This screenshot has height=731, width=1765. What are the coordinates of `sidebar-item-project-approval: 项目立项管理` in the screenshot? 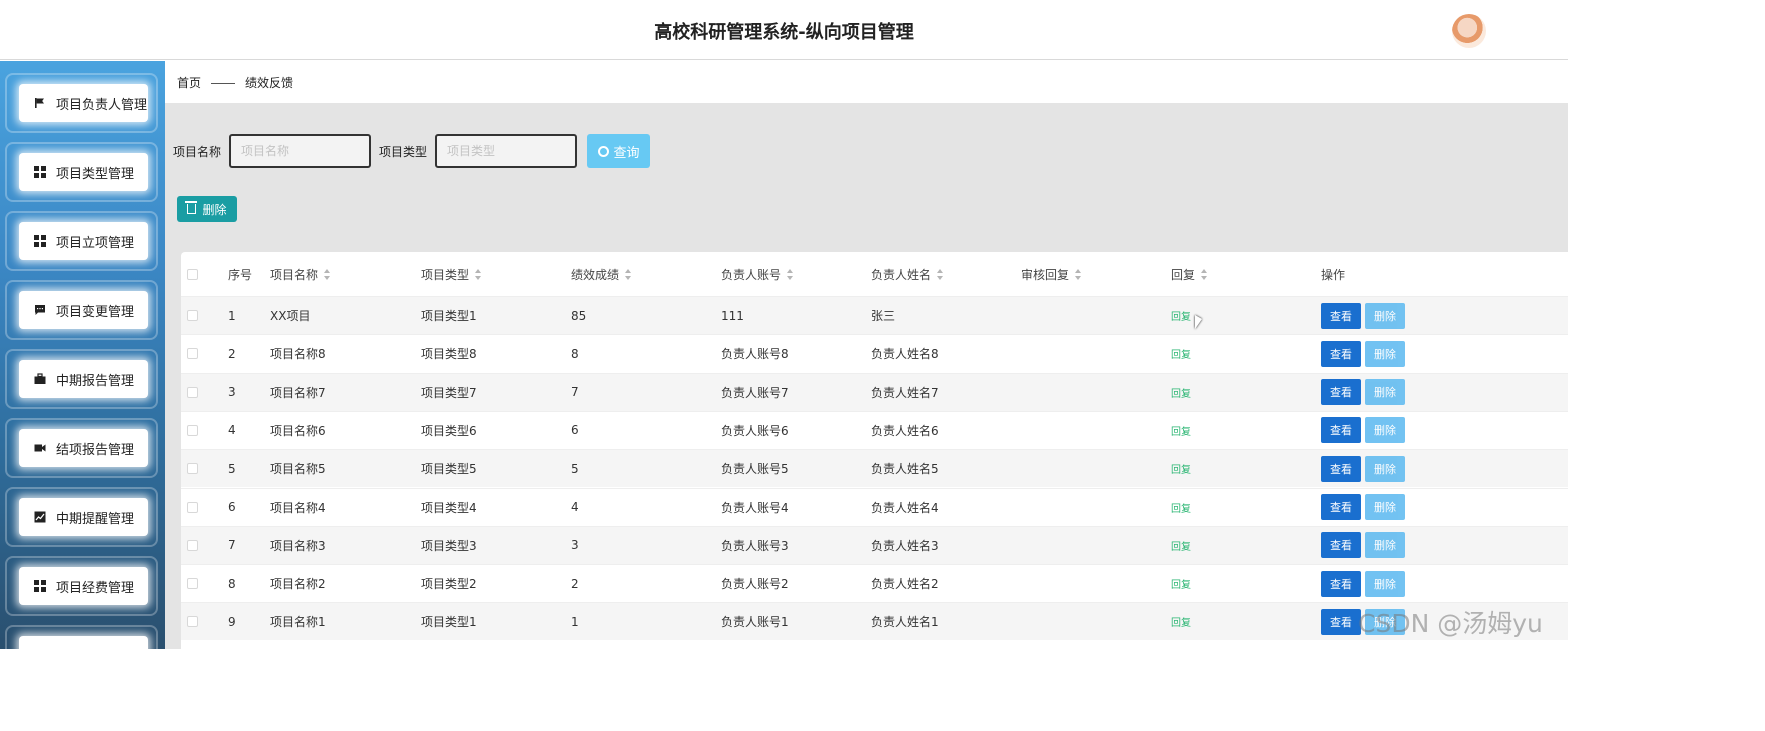 It's located at (81, 241).